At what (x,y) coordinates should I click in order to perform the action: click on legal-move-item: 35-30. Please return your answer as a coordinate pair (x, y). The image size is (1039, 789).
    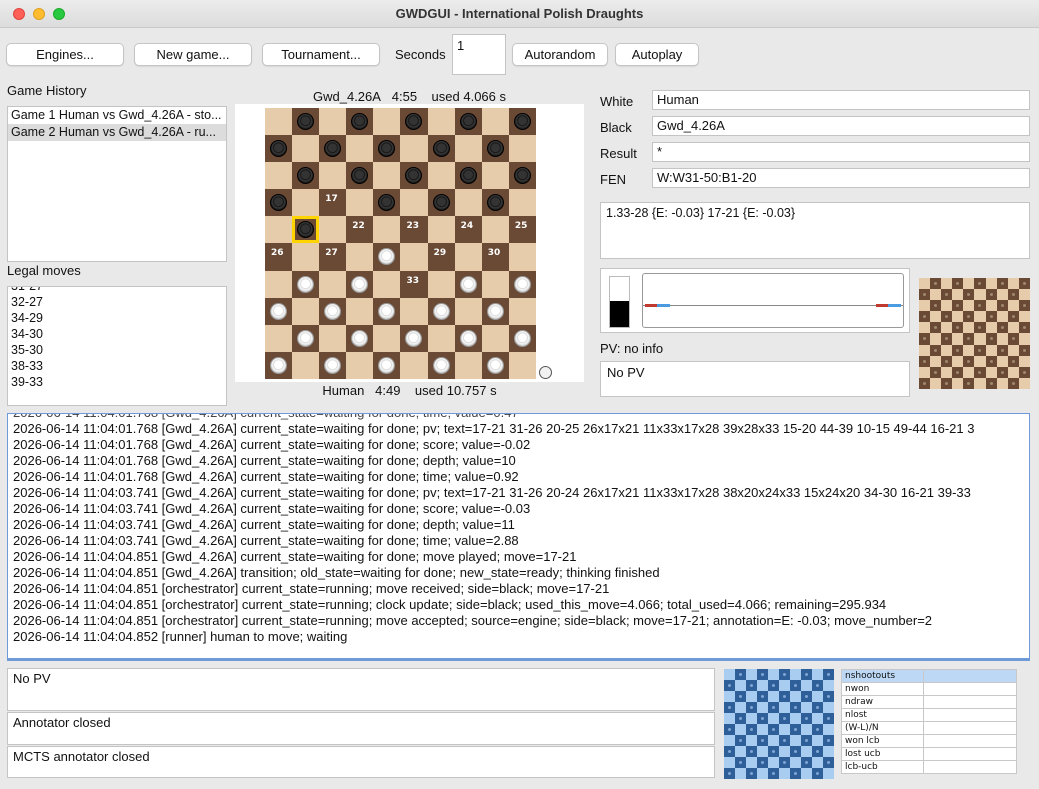
    Looking at the image, I should click on (117, 350).